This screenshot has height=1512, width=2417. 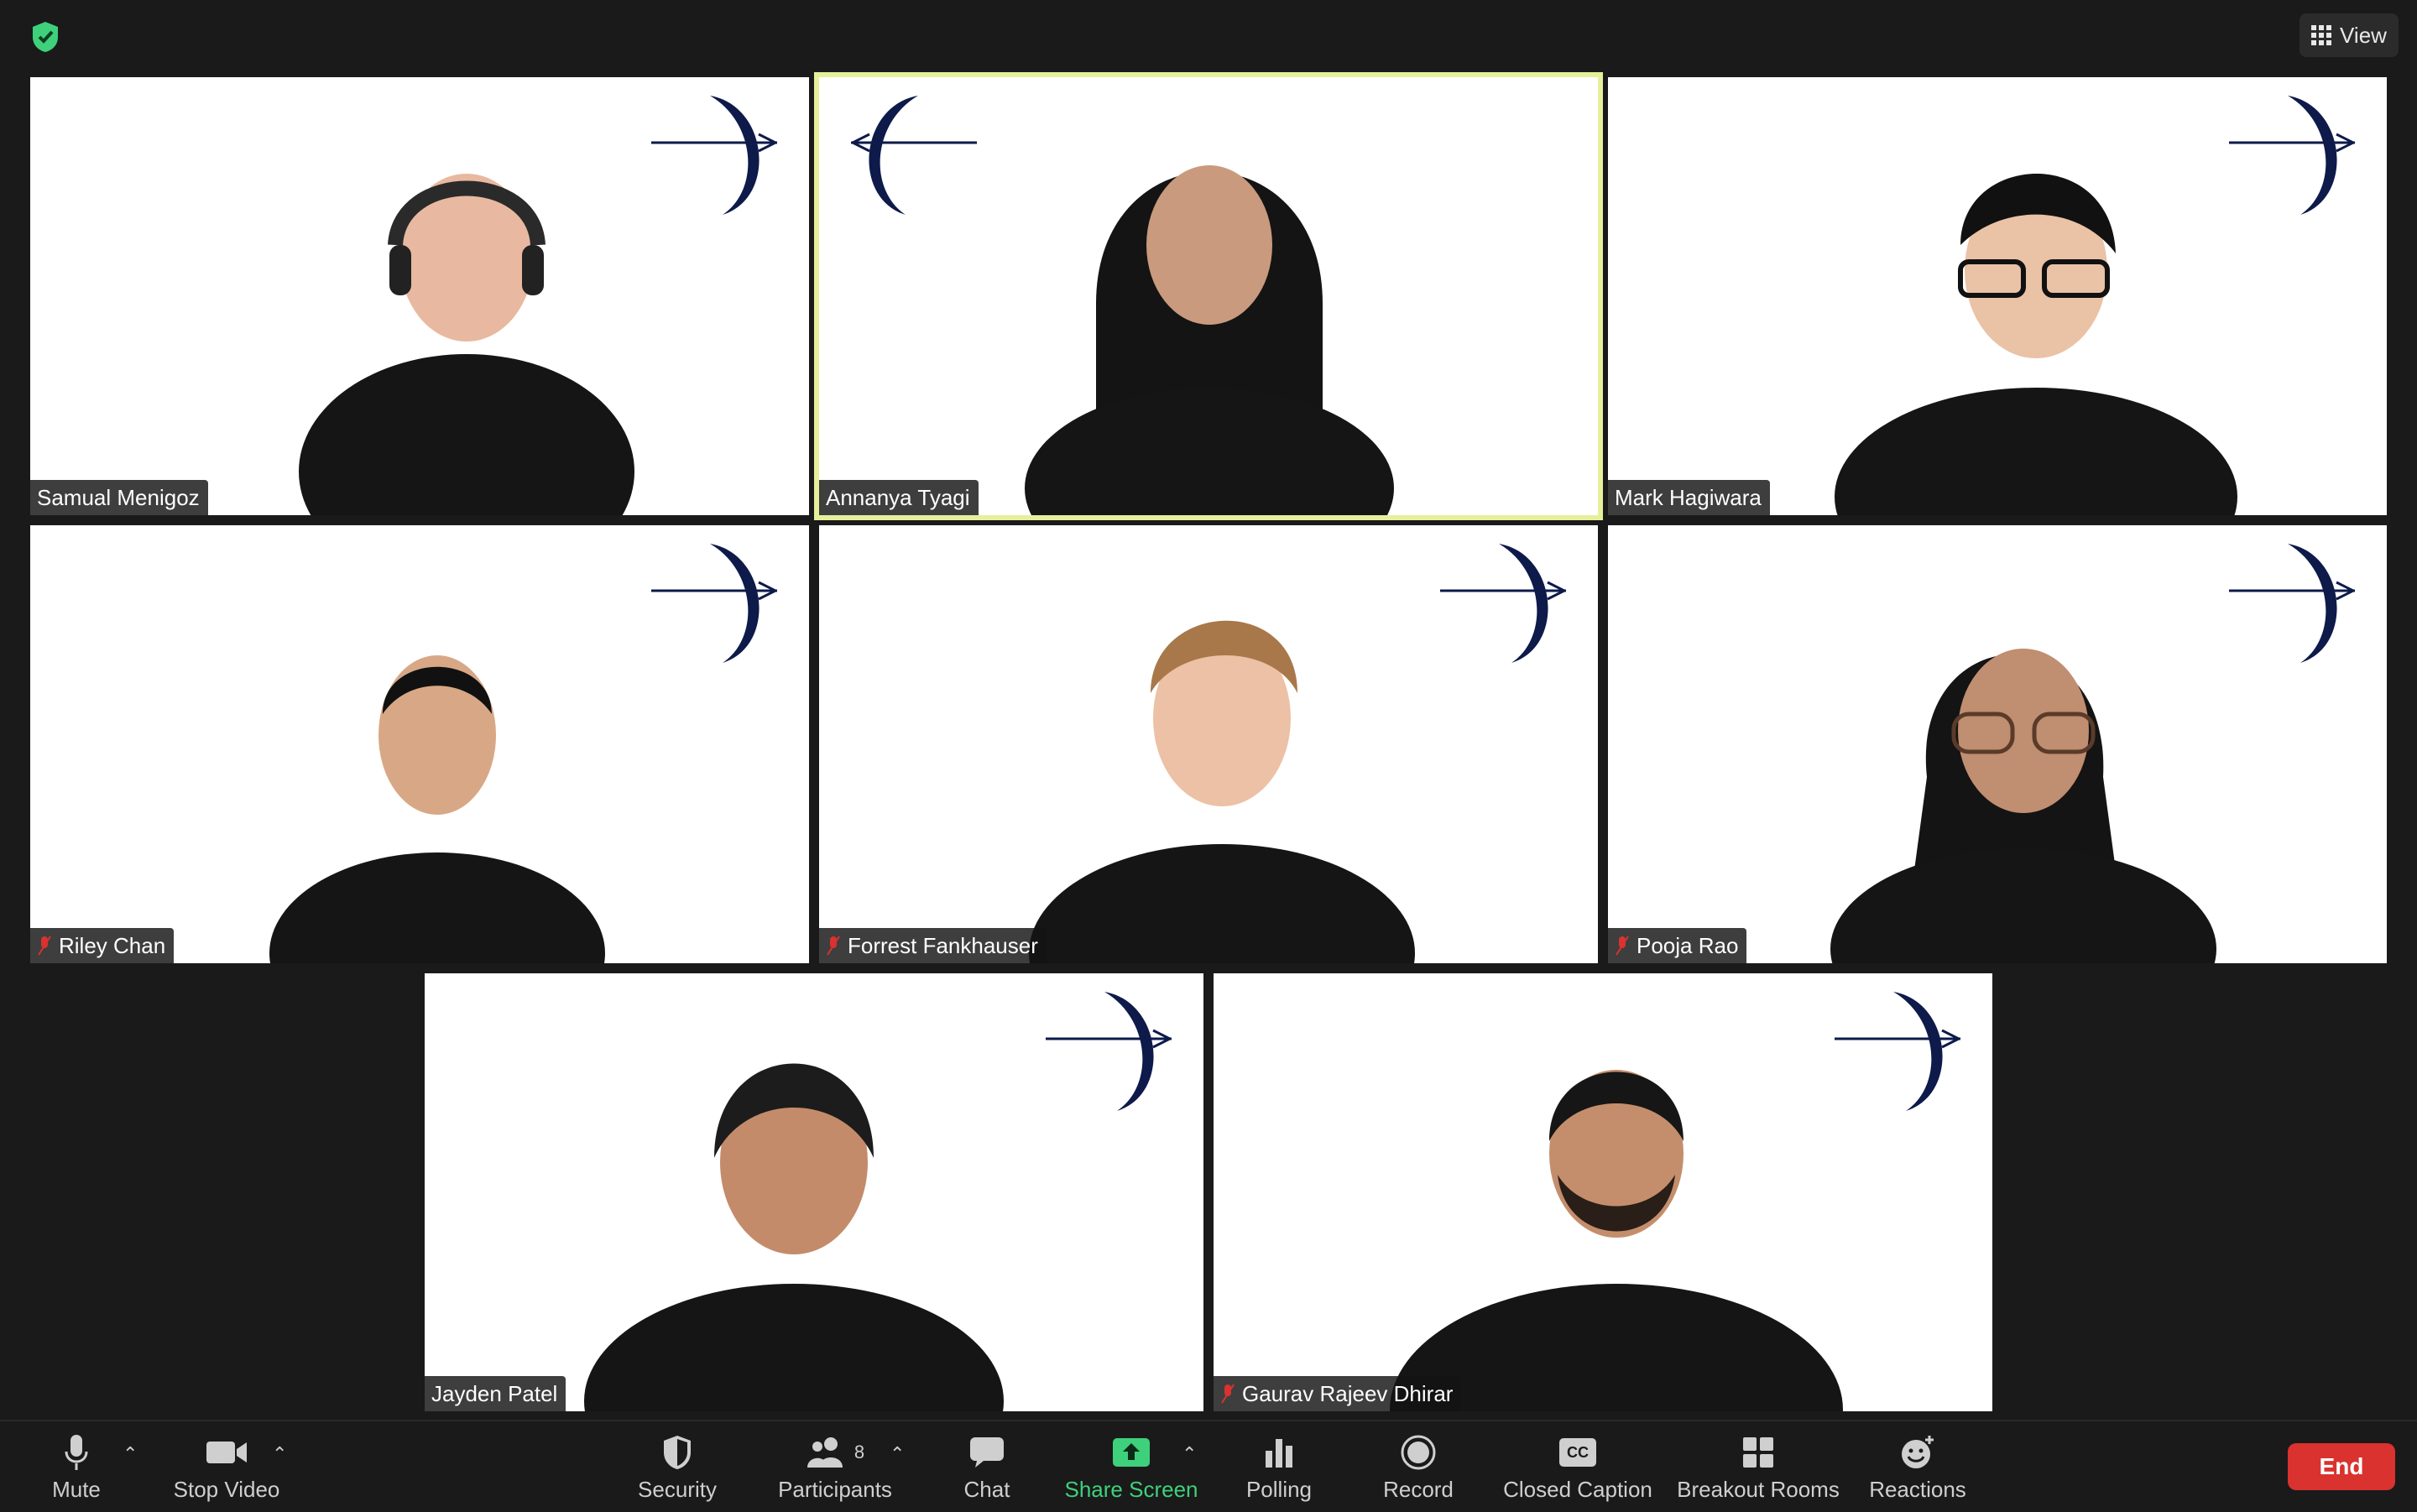 What do you see at coordinates (1279, 1453) in the screenshot?
I see `bar-chart-icon` at bounding box center [1279, 1453].